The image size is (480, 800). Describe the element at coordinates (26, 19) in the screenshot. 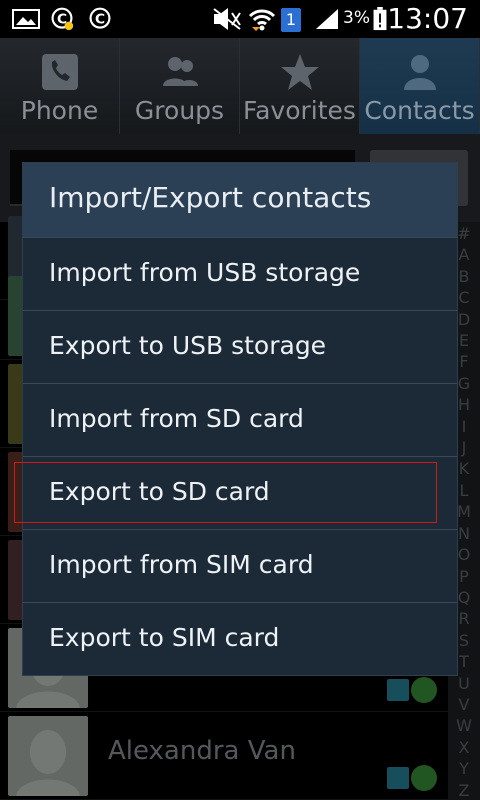

I see `image-icon` at that location.